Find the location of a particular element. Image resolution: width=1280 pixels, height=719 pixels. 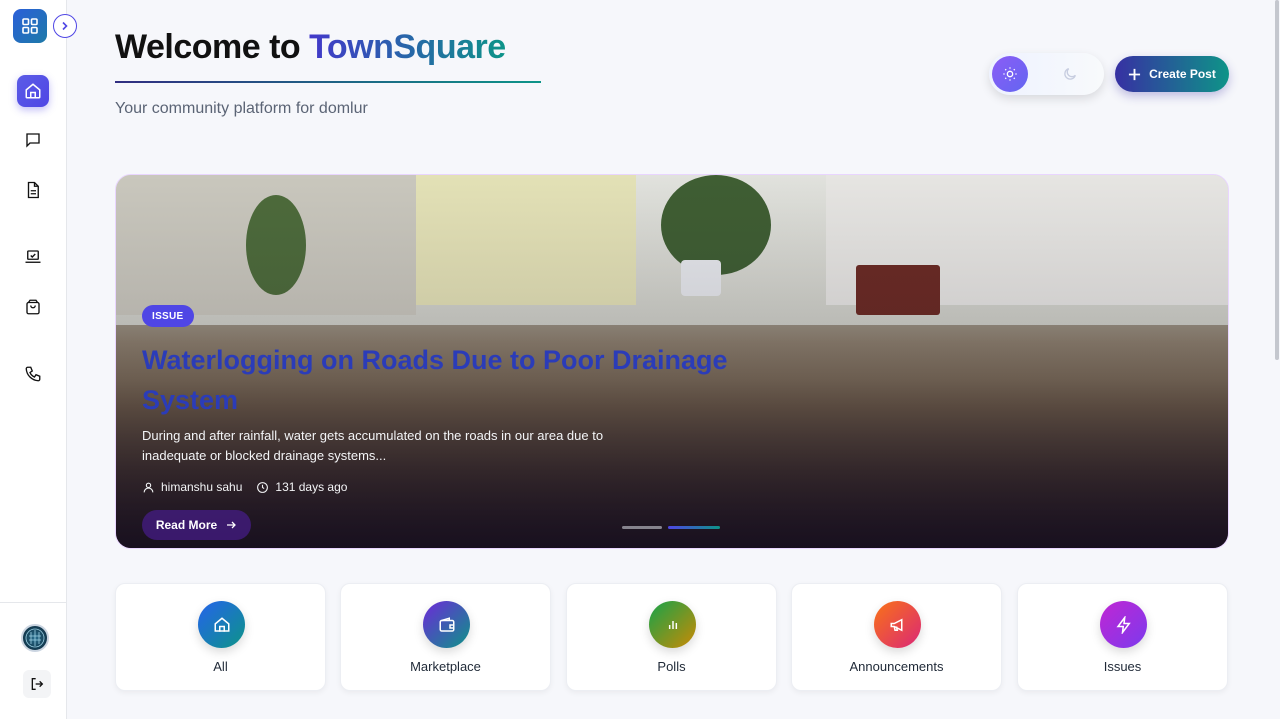

sidebar-item-polls is located at coordinates (33, 257).